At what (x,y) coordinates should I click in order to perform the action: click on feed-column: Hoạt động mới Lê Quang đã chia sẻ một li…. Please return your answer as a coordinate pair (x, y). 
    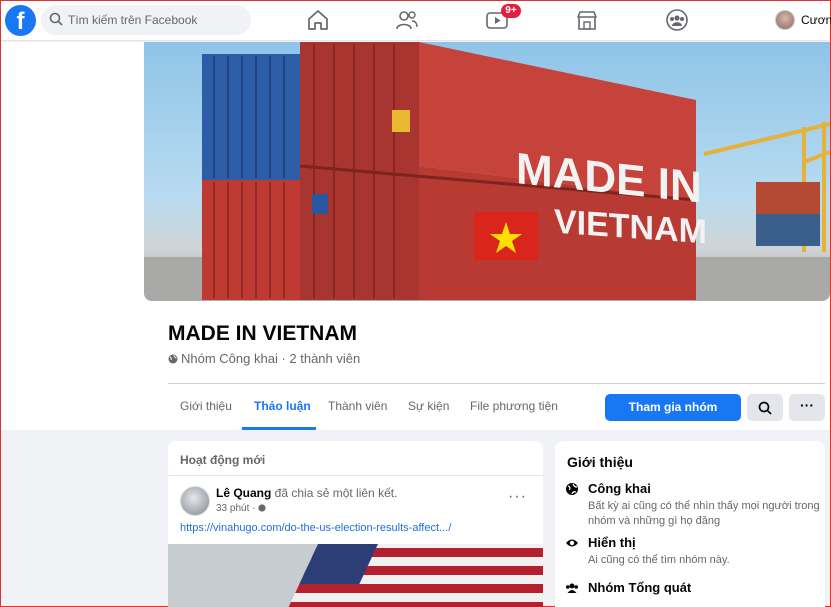
    Looking at the image, I should click on (355, 524).